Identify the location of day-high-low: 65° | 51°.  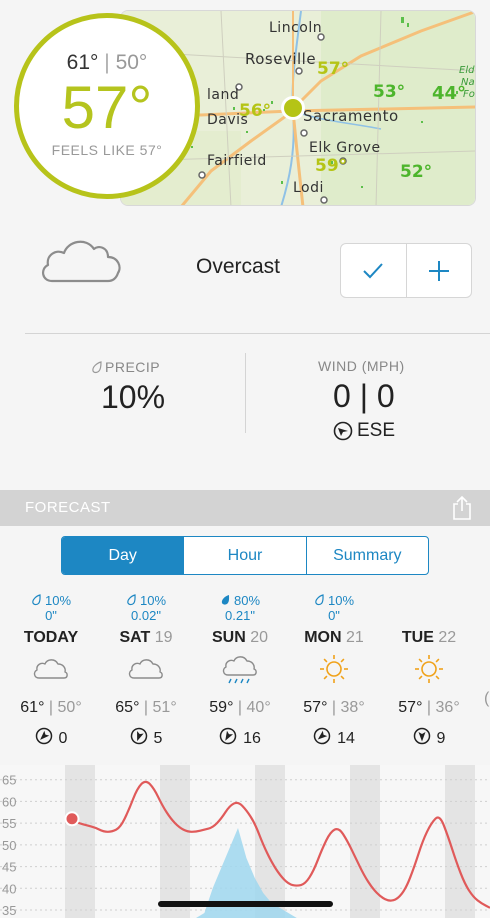
(146, 708).